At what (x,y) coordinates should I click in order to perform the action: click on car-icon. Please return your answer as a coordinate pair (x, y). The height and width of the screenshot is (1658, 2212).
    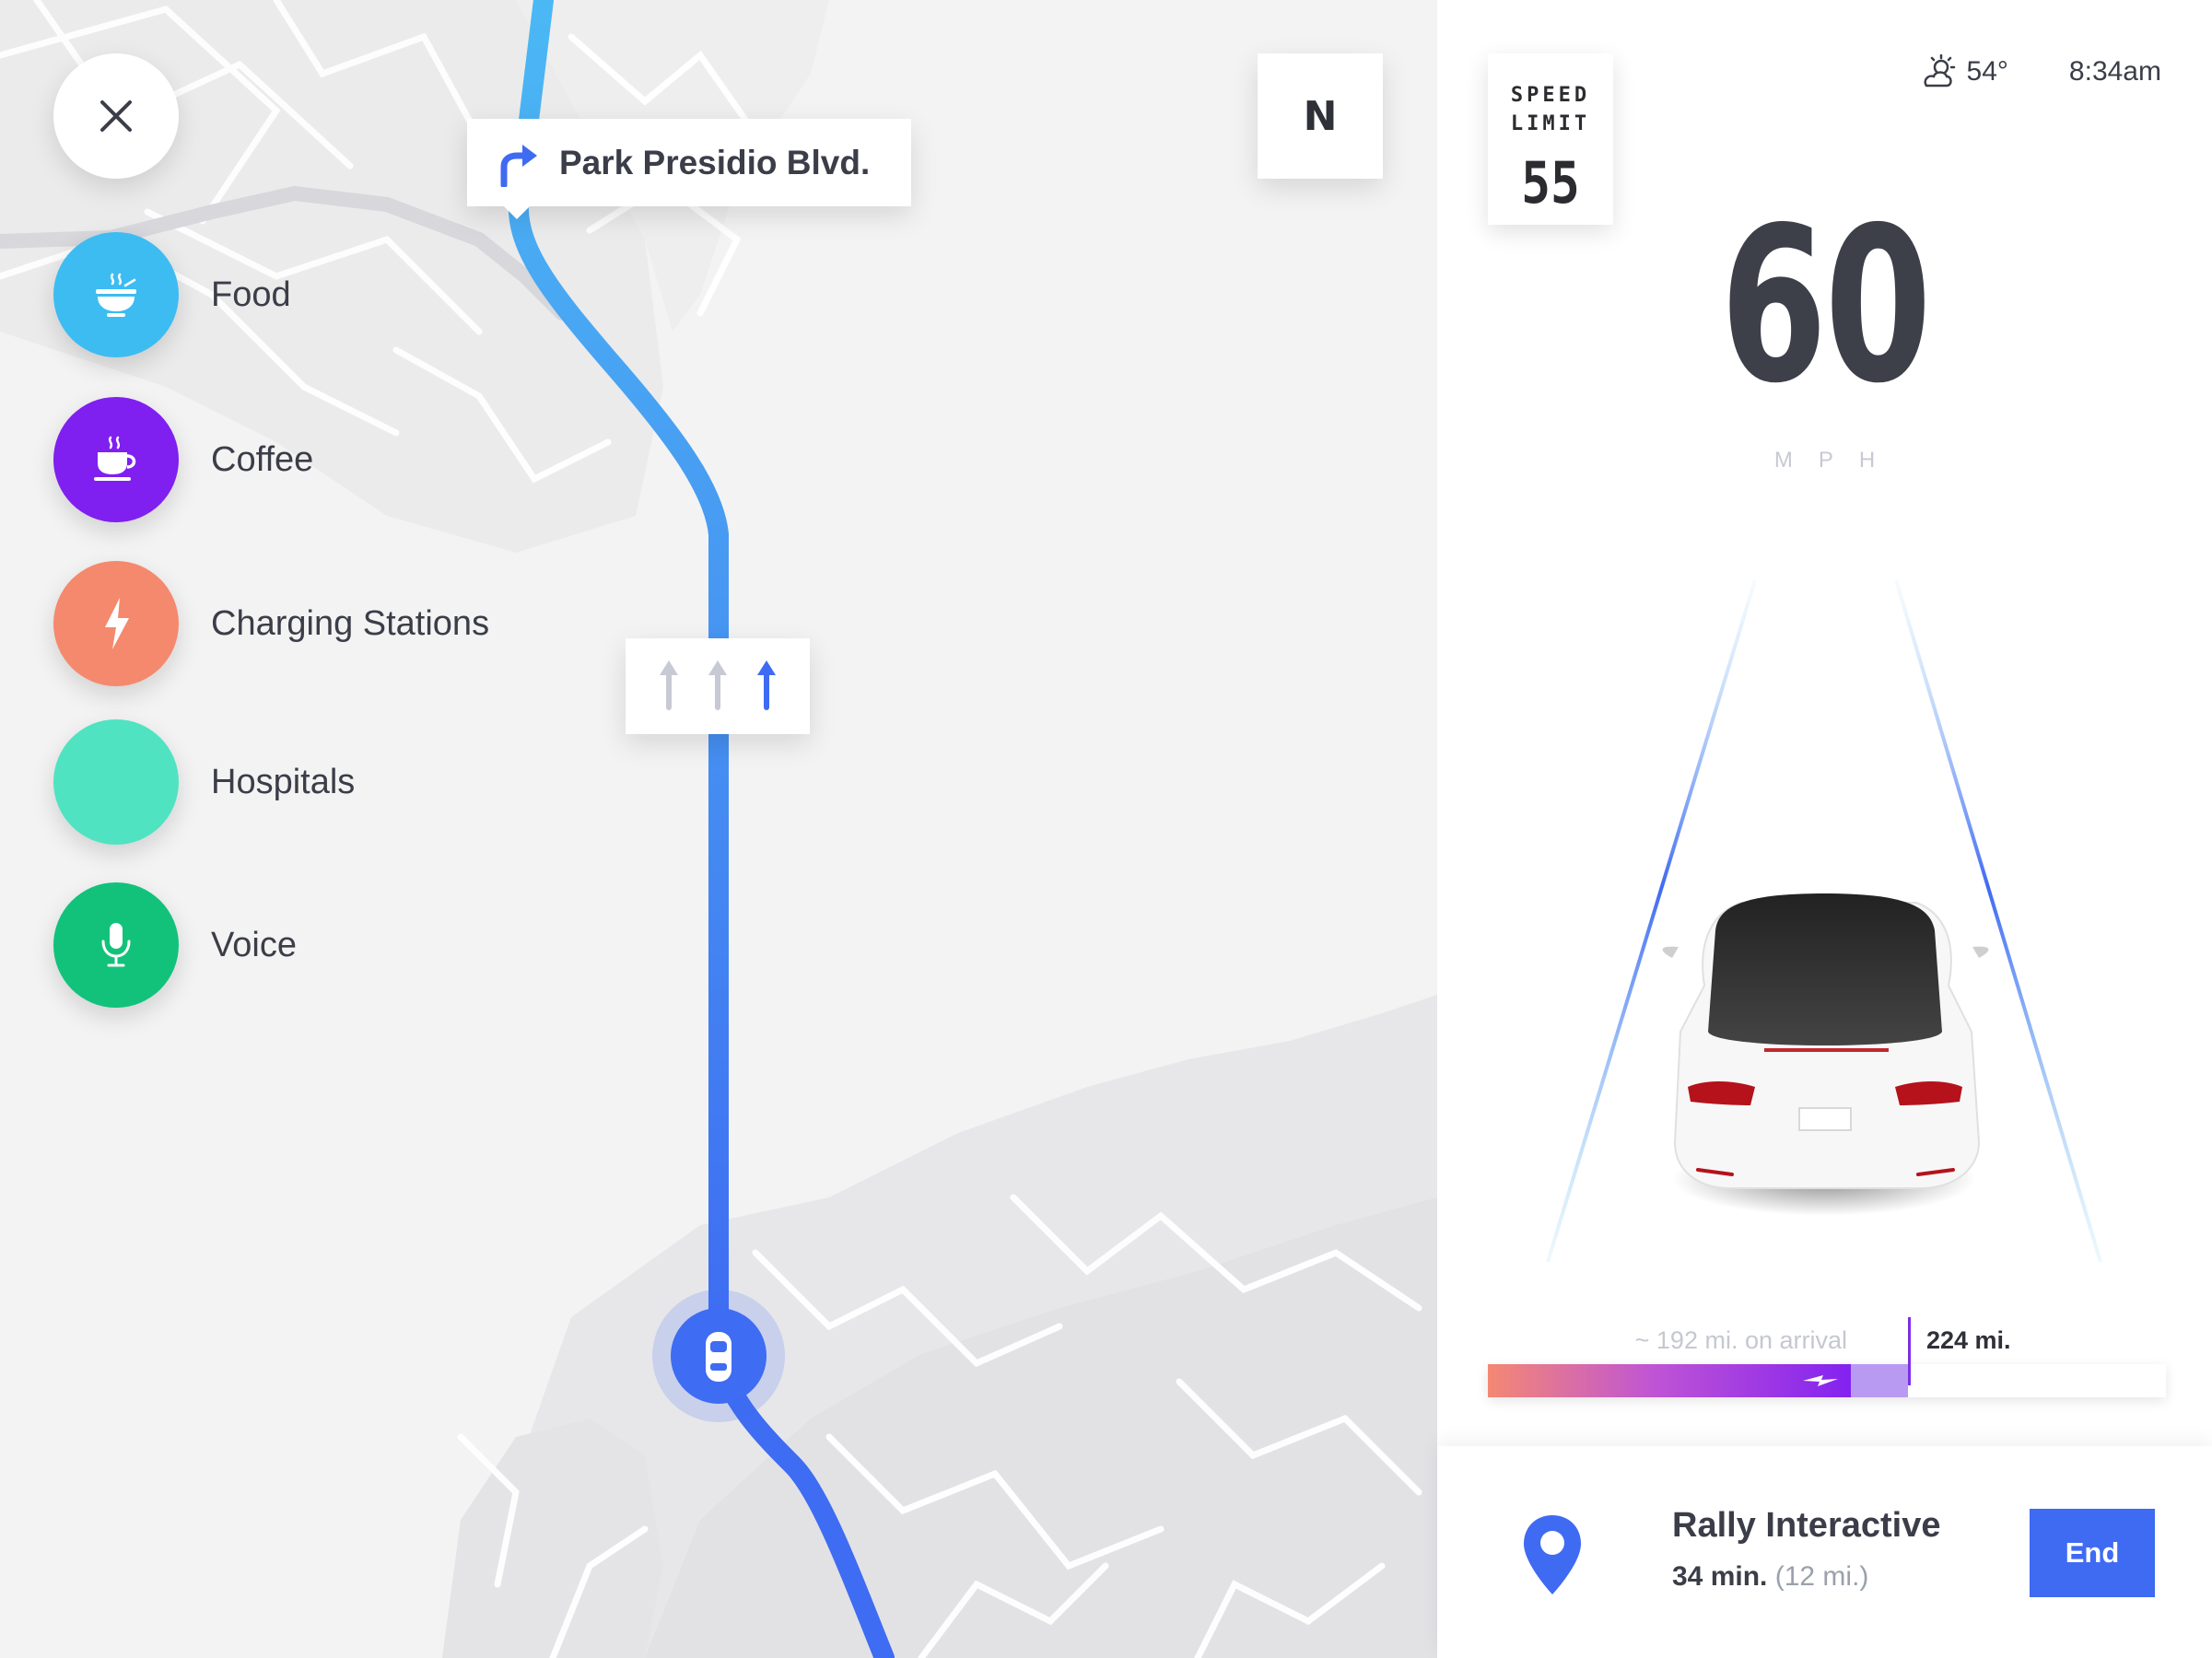
    Looking at the image, I should click on (1825, 1054).